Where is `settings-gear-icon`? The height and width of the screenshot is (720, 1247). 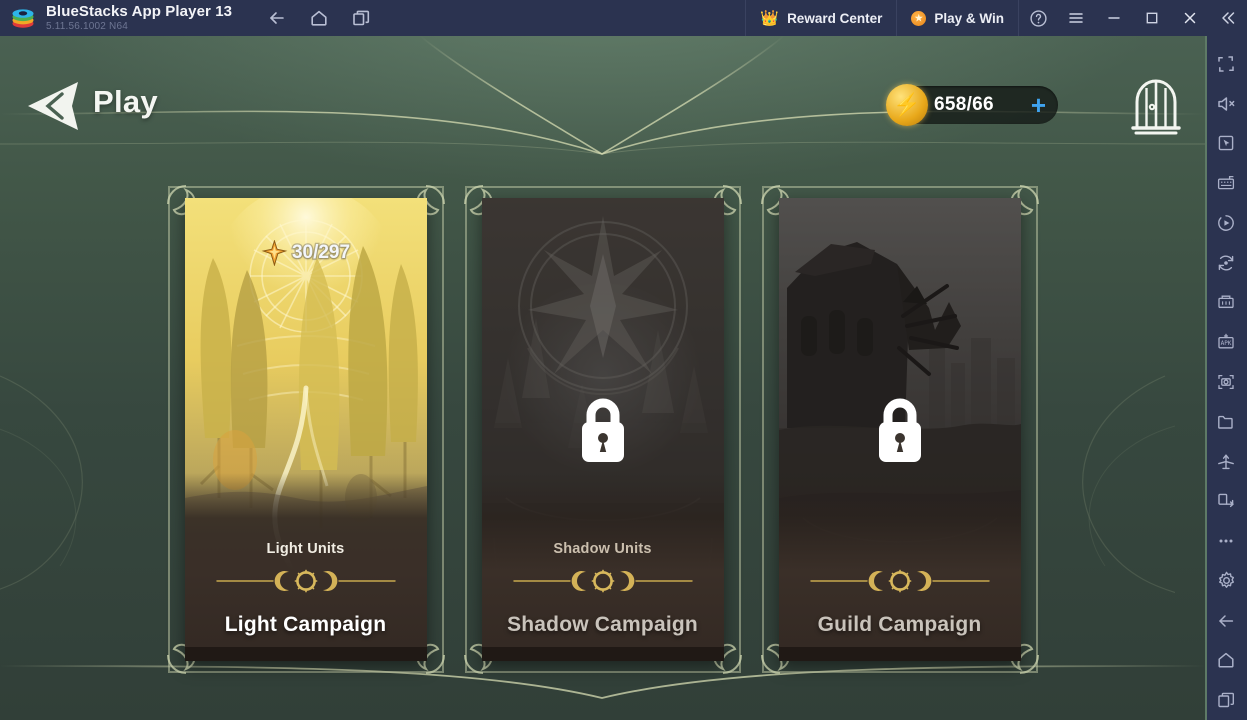
settings-gear-icon is located at coordinates (1226, 581).